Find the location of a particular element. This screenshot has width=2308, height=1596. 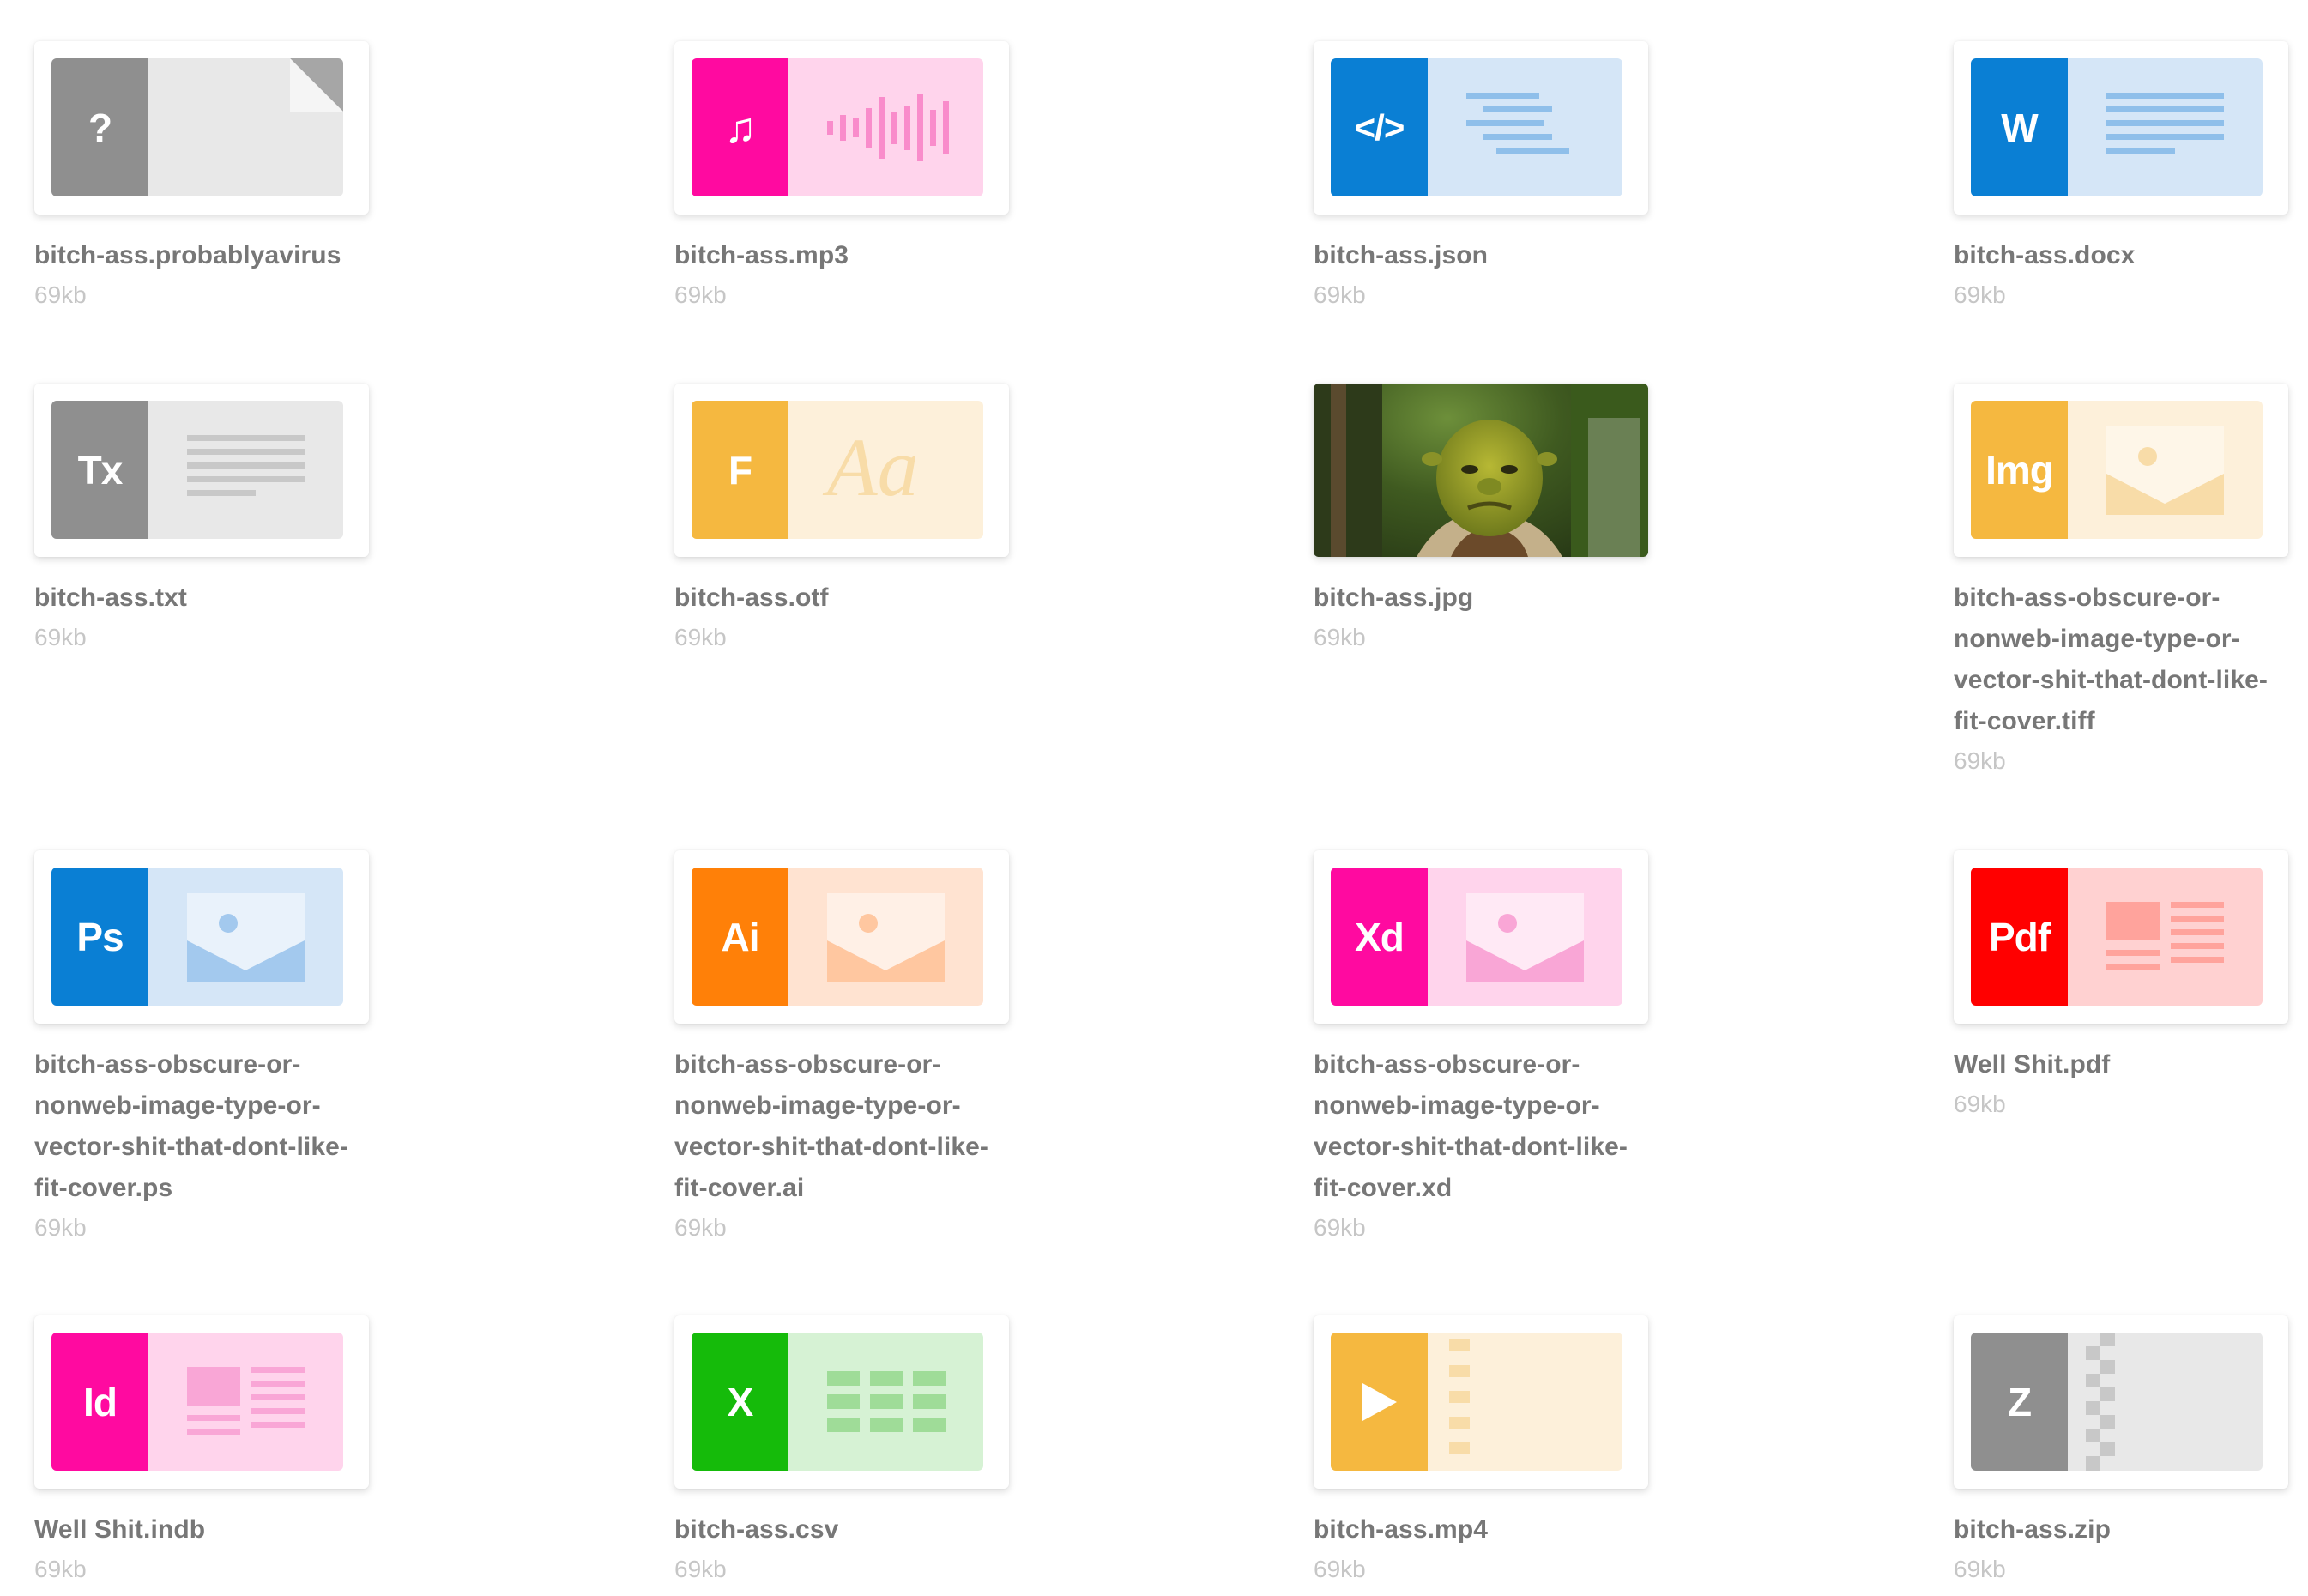

file-tile-jpg: bitch-ass.jpg 69kb is located at coordinates (1481, 520).